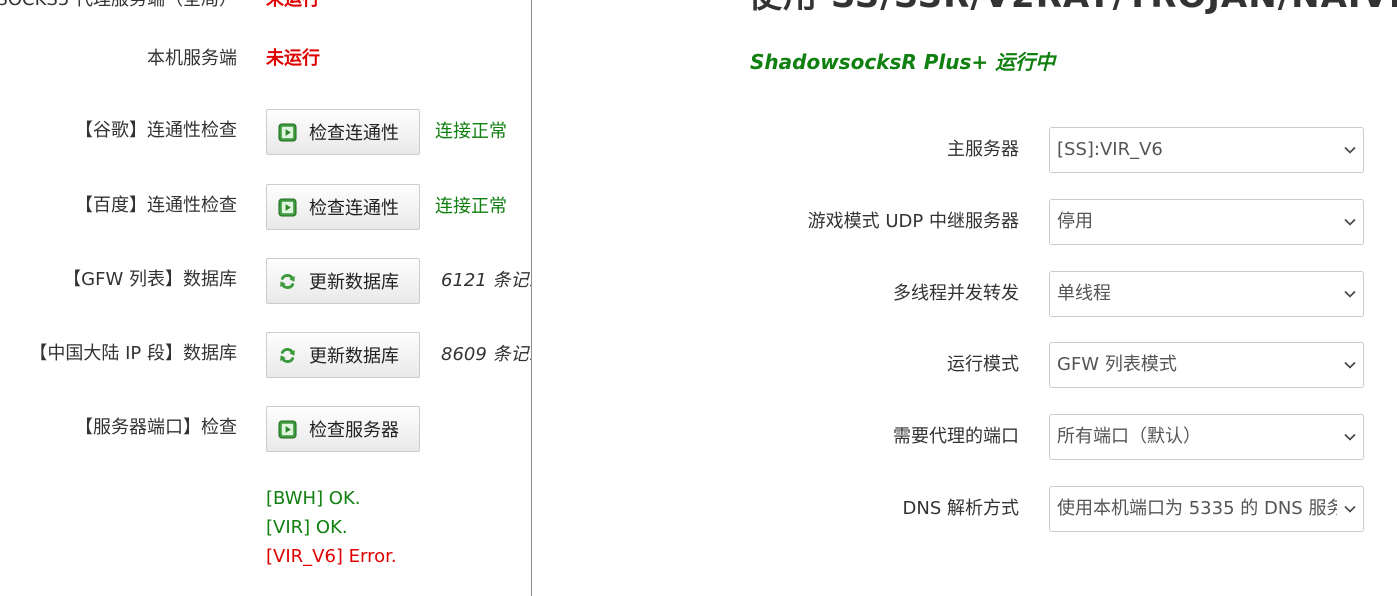  What do you see at coordinates (156, 130) in the screenshot?
I see `google-check-label: 【谷歌】连通性检查` at bounding box center [156, 130].